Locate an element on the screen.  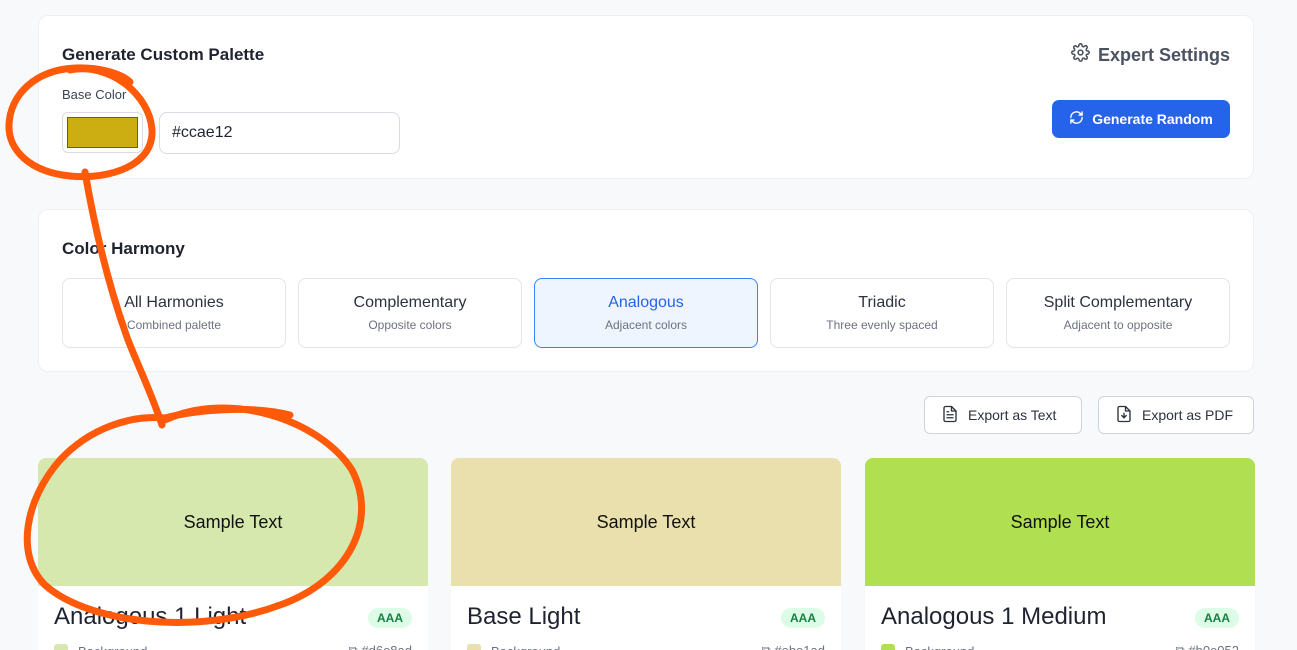
export-text-button: Export as Text is located at coordinates (1003, 415).